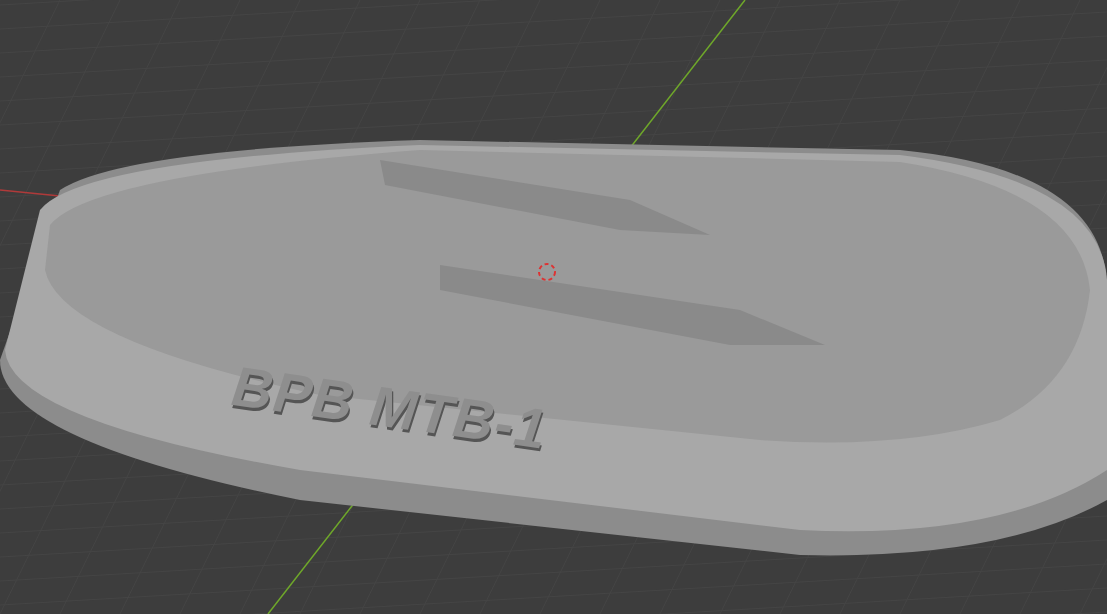  I want to click on model-label: BPB MTB-1, so click(390, 408).